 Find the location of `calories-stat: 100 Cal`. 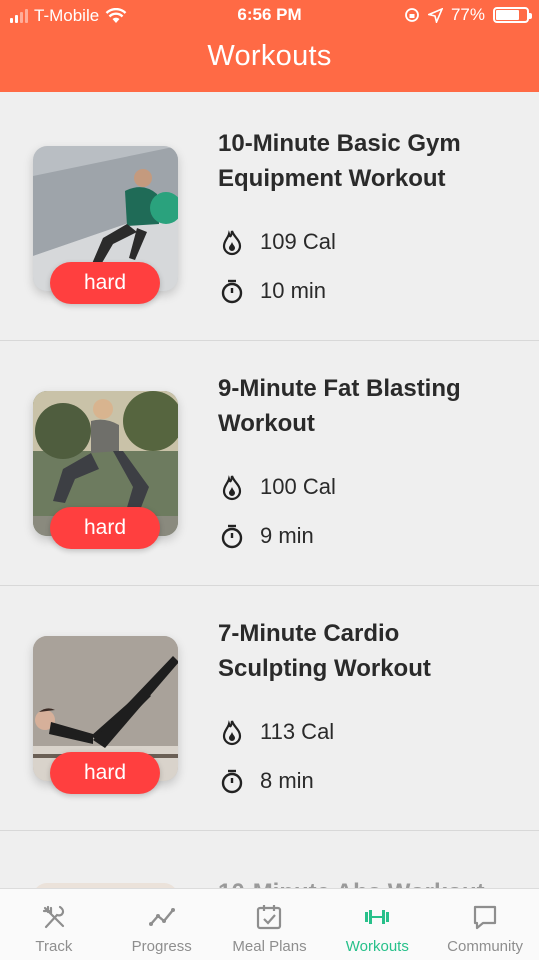

calories-stat: 100 Cal is located at coordinates (277, 487).